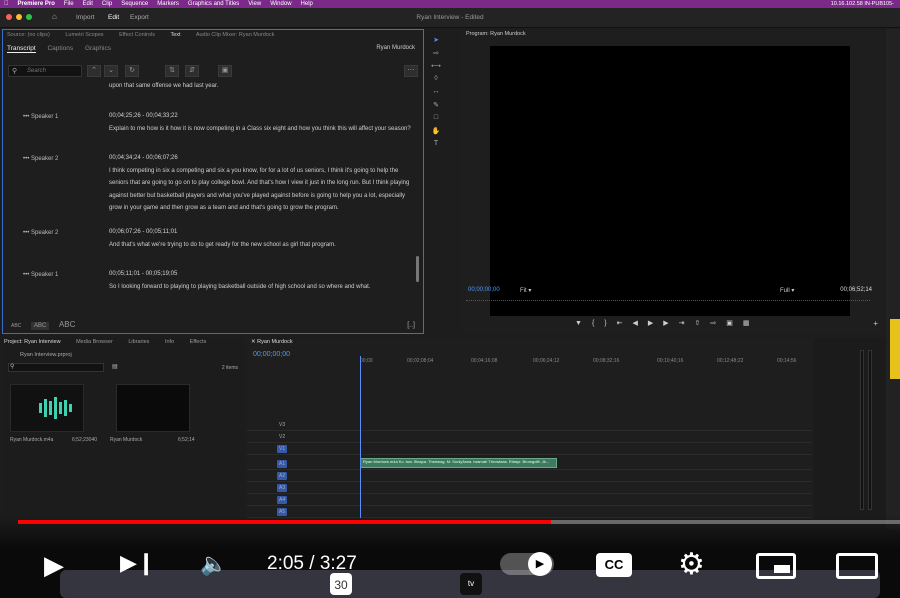 This screenshot has height=598, width=900. What do you see at coordinates (84, 35) in the screenshot?
I see `tab-lumetri-scopes: Lumetri Scopes` at bounding box center [84, 35].